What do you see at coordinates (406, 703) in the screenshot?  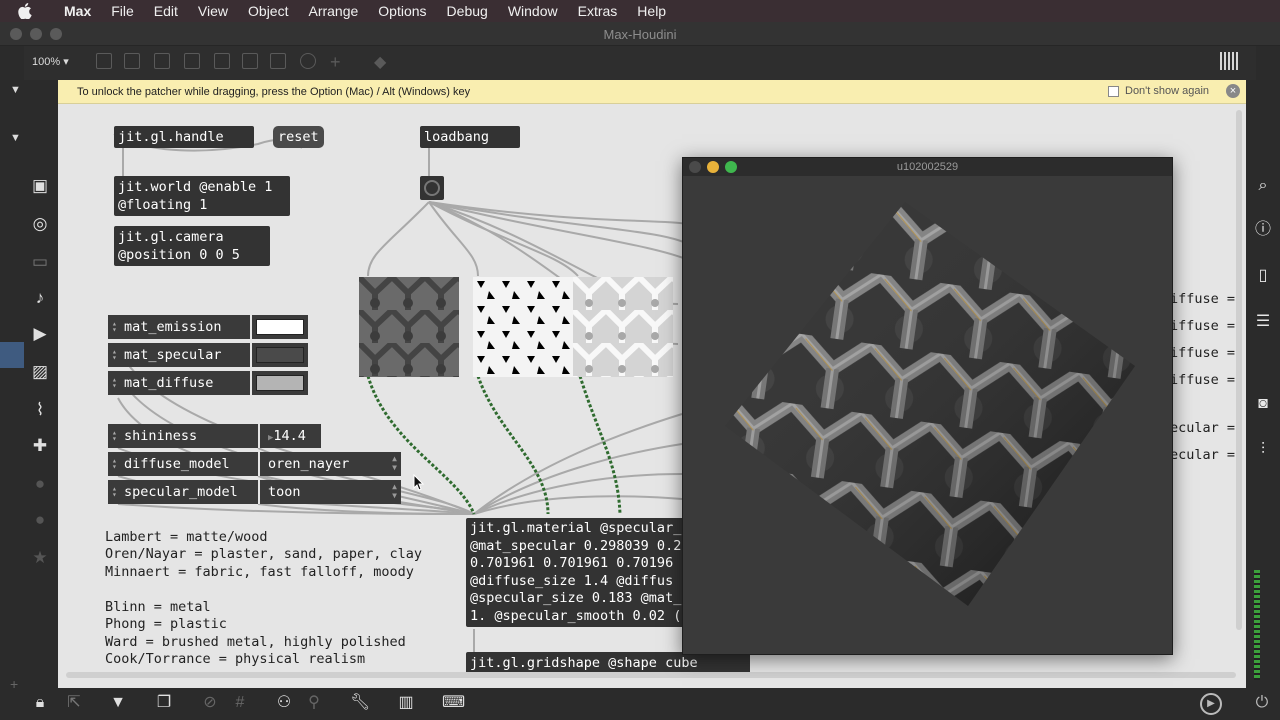 I see `piano-icon: ▥` at bounding box center [406, 703].